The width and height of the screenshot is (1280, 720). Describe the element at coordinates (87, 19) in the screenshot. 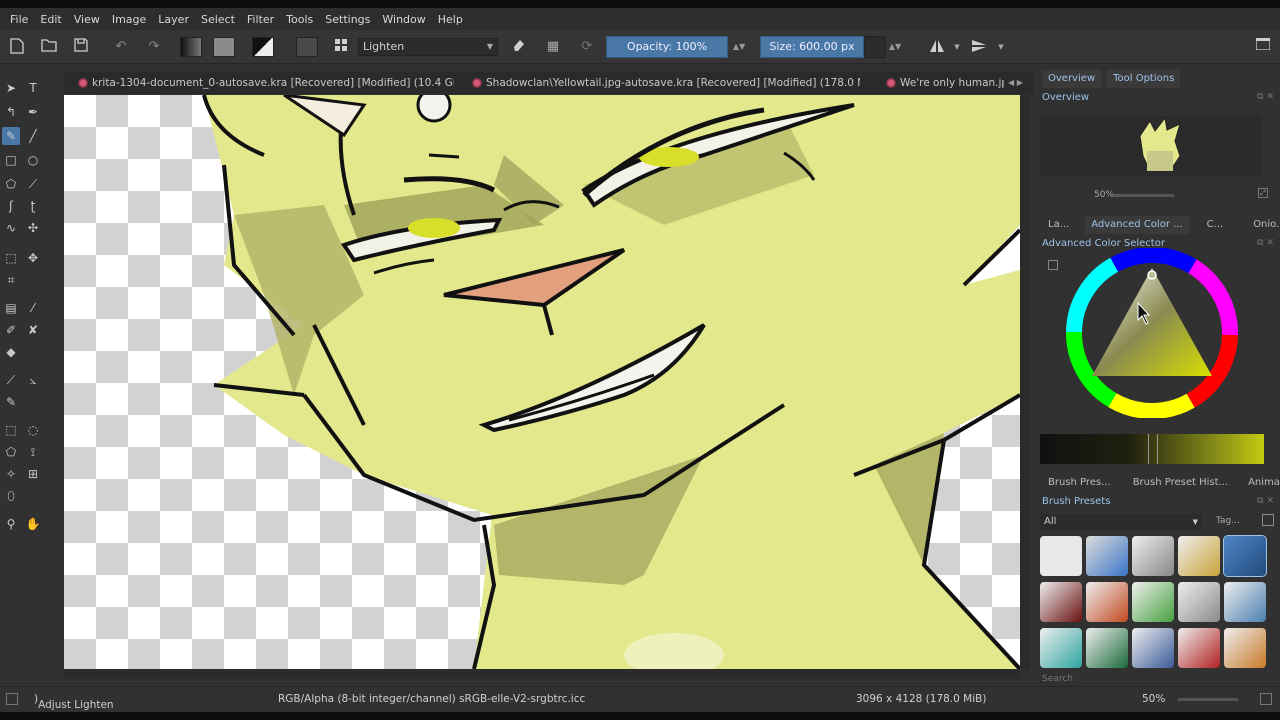

I see `menu-view: View` at that location.